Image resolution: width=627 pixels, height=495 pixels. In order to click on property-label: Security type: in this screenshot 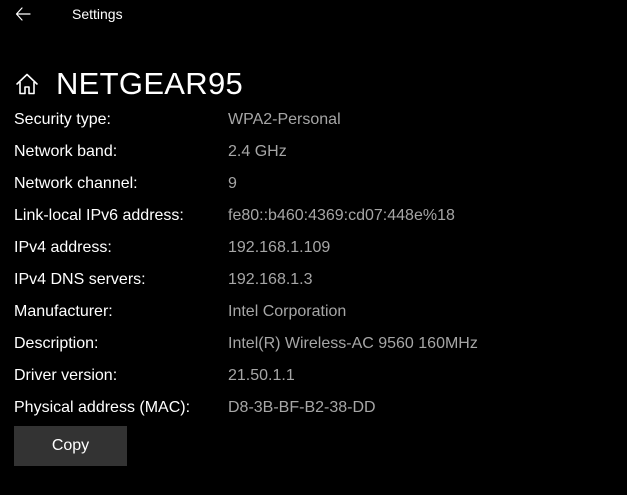, I will do `click(62, 119)`.